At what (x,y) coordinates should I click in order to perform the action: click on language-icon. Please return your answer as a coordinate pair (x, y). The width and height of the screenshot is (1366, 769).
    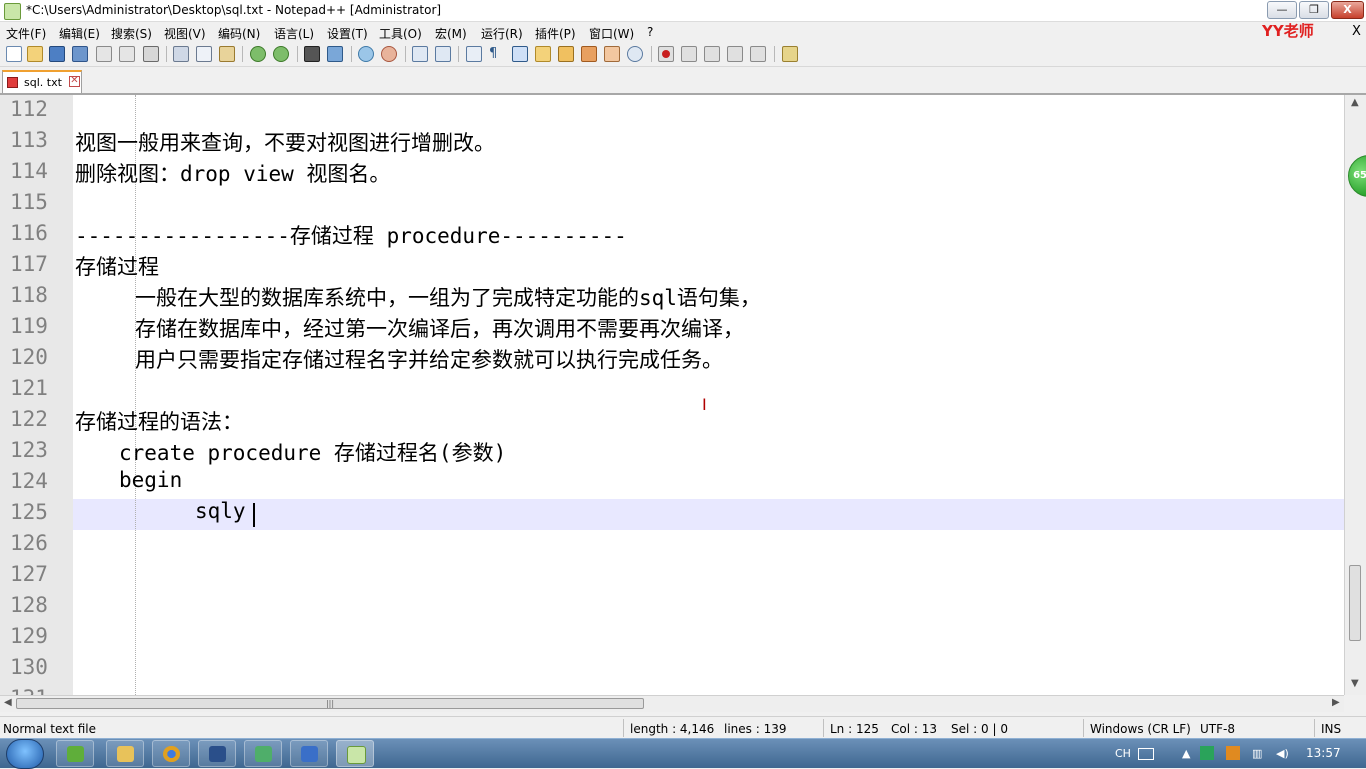
    Looking at the image, I should click on (543, 54).